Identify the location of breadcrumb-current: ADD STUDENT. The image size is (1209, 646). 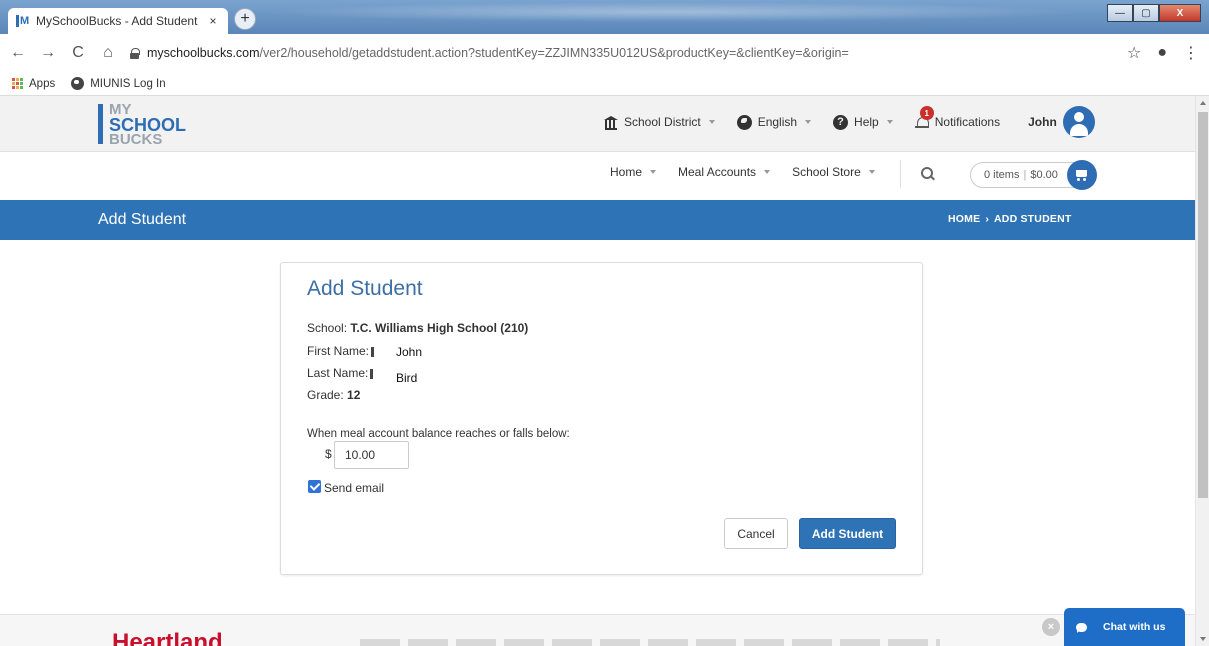
(1033, 219).